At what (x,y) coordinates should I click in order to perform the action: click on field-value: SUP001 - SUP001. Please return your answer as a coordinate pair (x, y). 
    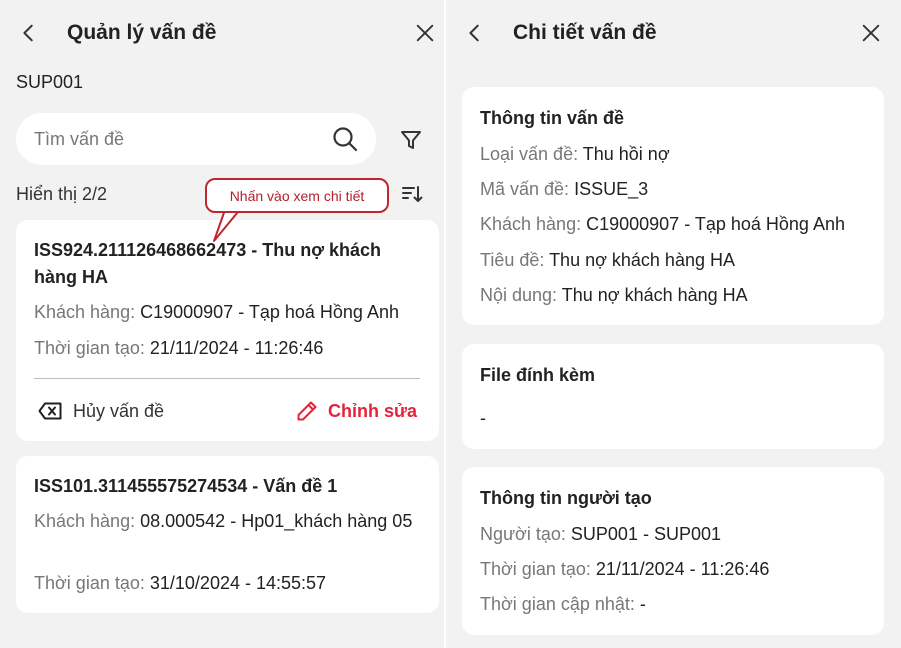
    Looking at the image, I should click on (645, 534).